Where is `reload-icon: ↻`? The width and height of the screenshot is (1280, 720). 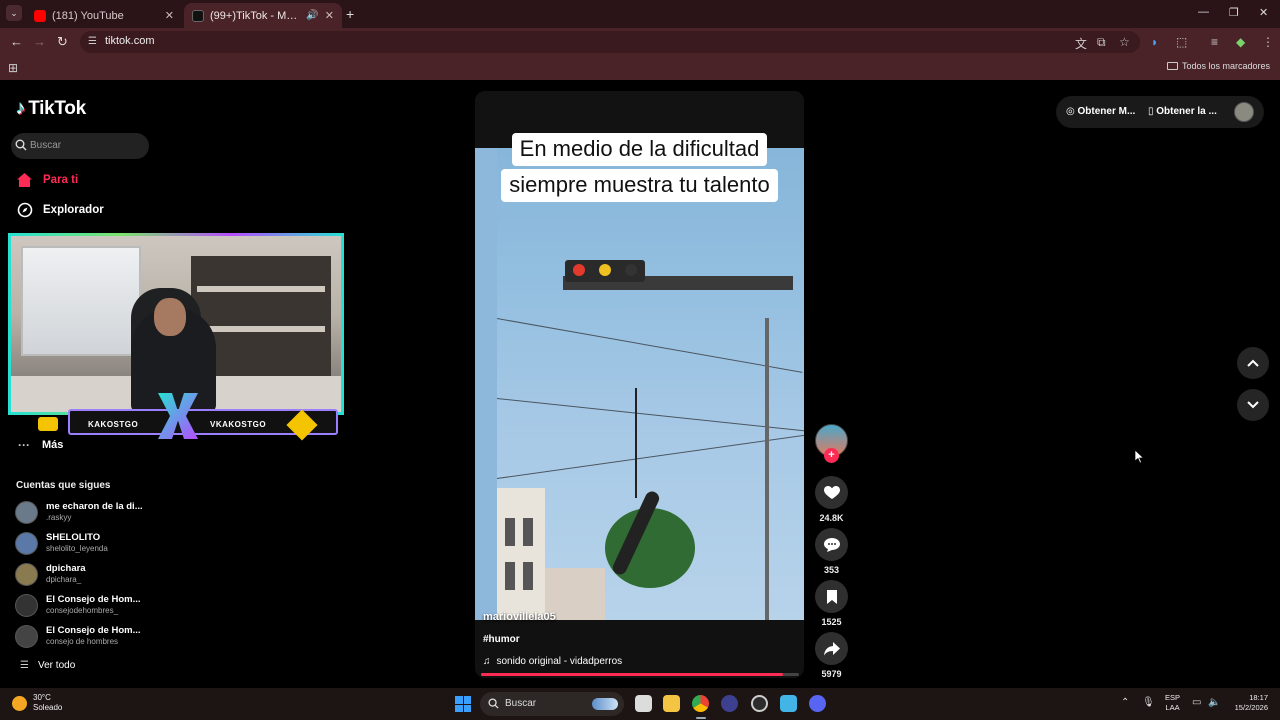 reload-icon: ↻ is located at coordinates (62, 42).